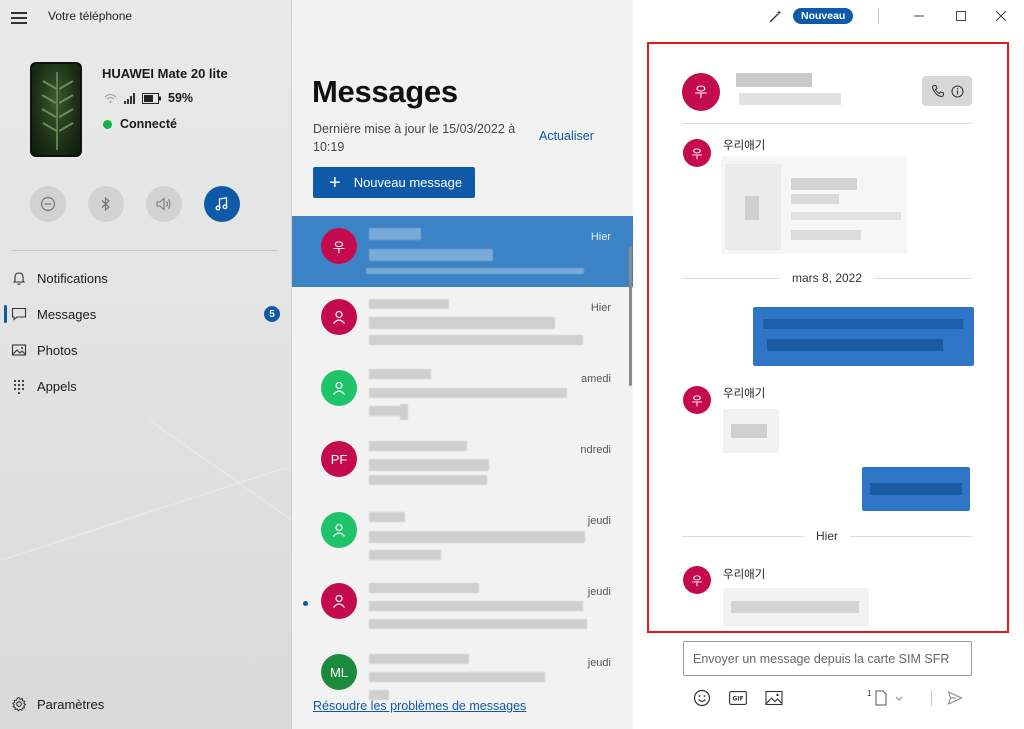 The height and width of the screenshot is (729, 1024). What do you see at coordinates (145, 278) in the screenshot?
I see `sidebar-item-notifications: Notifications` at bounding box center [145, 278].